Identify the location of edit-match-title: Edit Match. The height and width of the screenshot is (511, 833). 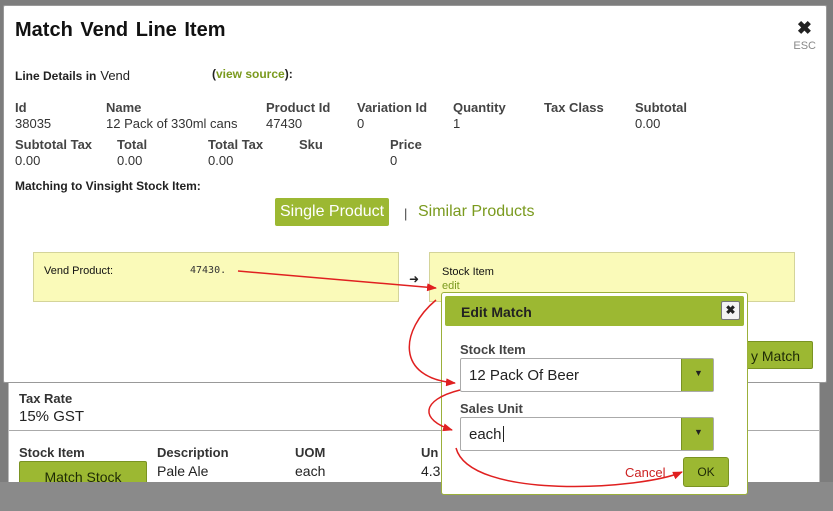
(496, 312).